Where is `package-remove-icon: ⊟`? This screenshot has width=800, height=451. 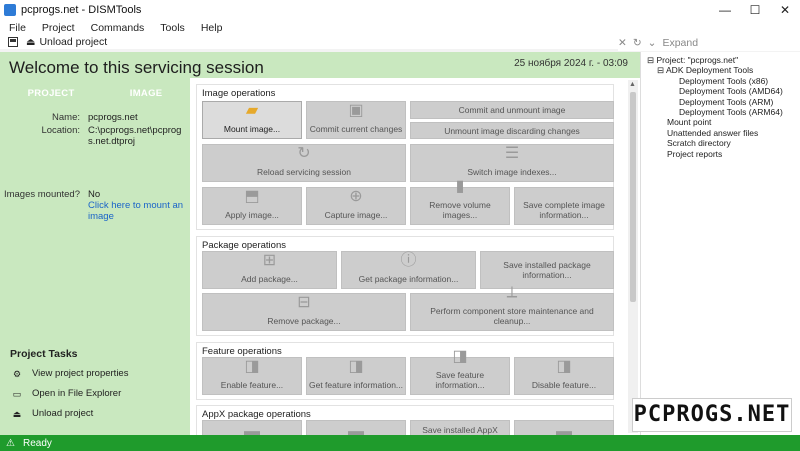 package-remove-icon: ⊟ is located at coordinates (304, 302).